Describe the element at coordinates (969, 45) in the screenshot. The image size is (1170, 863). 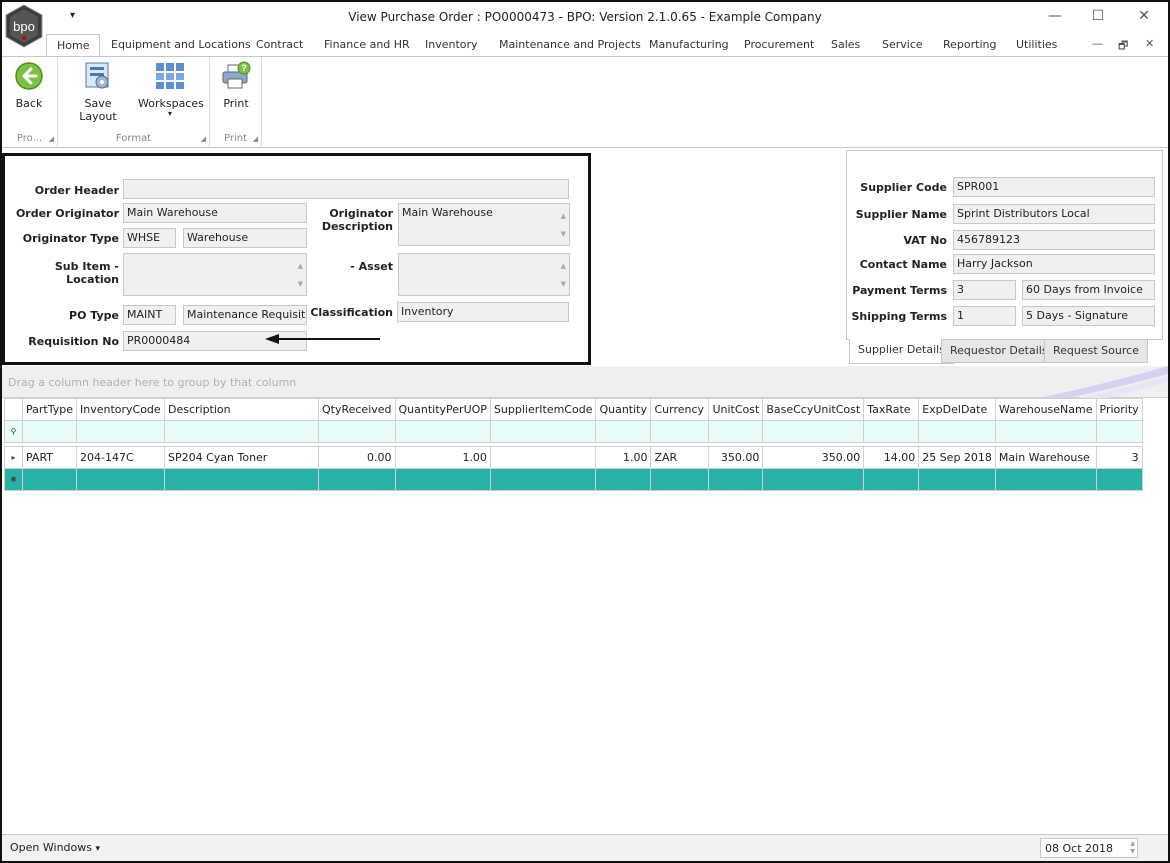
I see `tab-reporting: Reporting` at that location.